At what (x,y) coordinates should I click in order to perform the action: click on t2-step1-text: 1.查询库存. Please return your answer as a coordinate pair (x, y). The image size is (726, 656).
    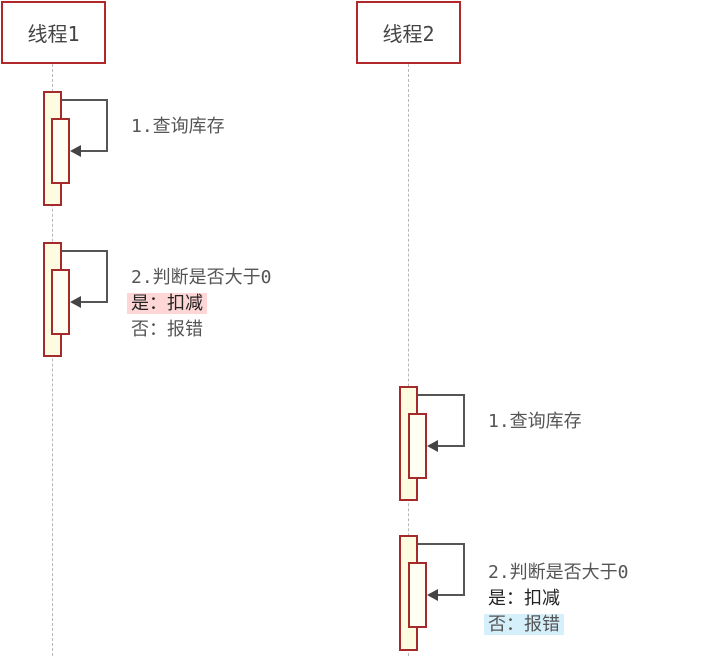
    Looking at the image, I should click on (535, 421).